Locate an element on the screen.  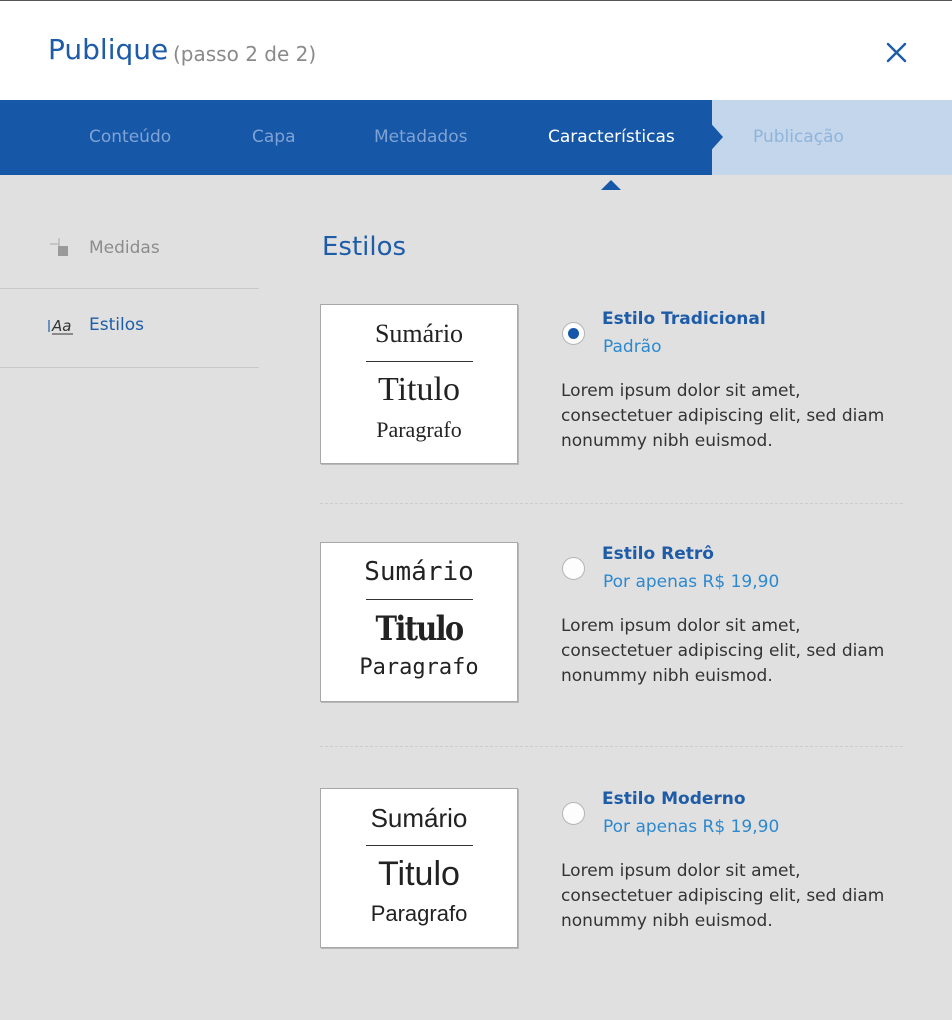
close-button is located at coordinates (896, 53).